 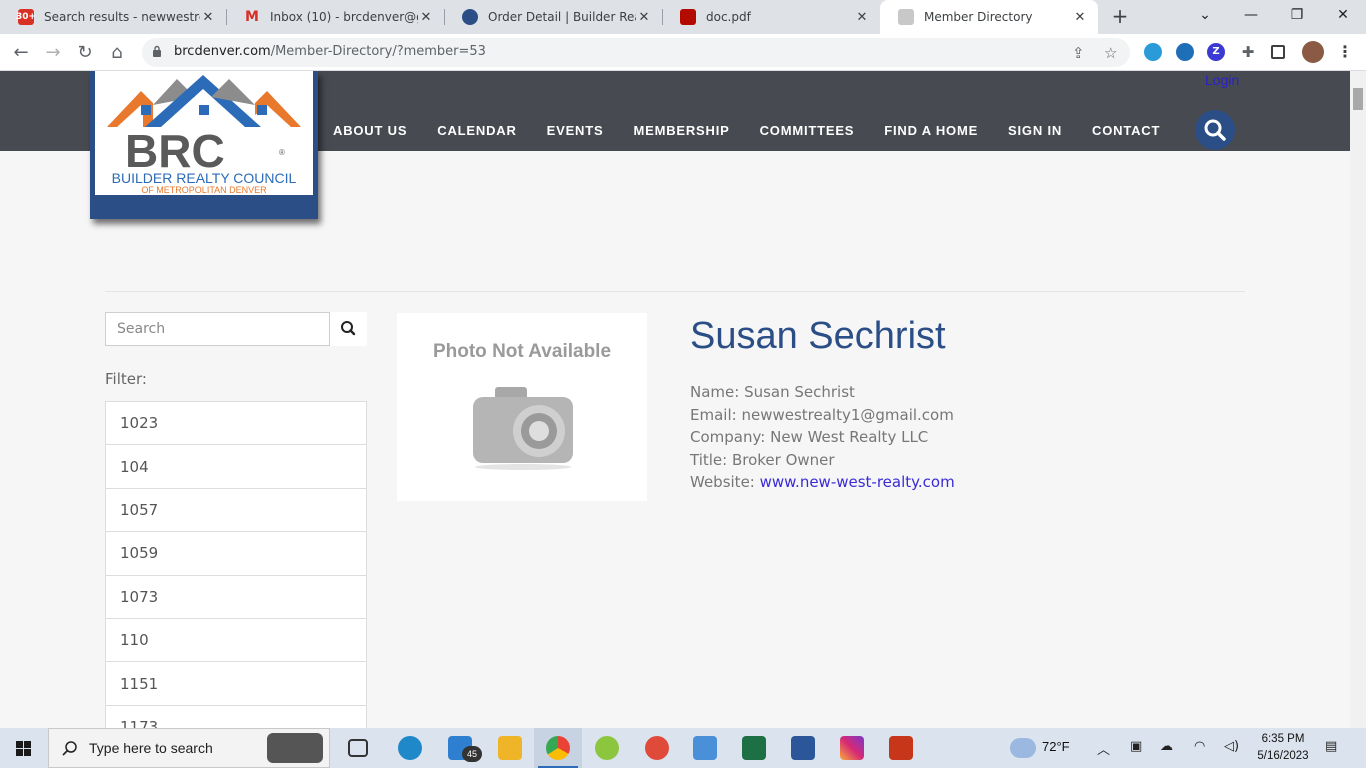 I want to click on gmail-icon: M, so click(x=252, y=17).